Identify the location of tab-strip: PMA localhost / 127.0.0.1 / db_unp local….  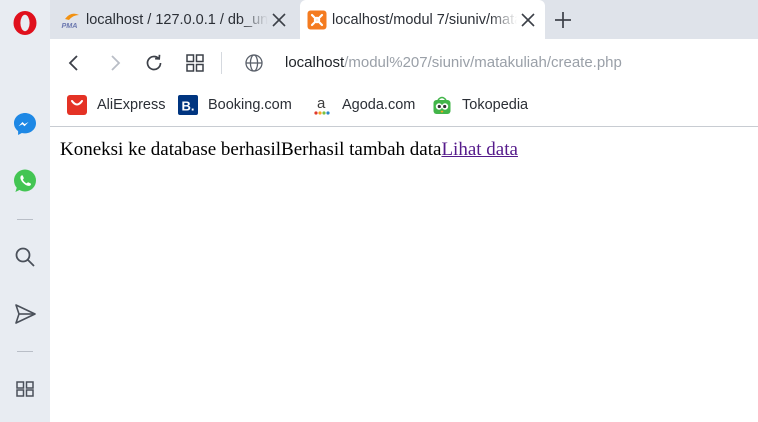
(404, 19).